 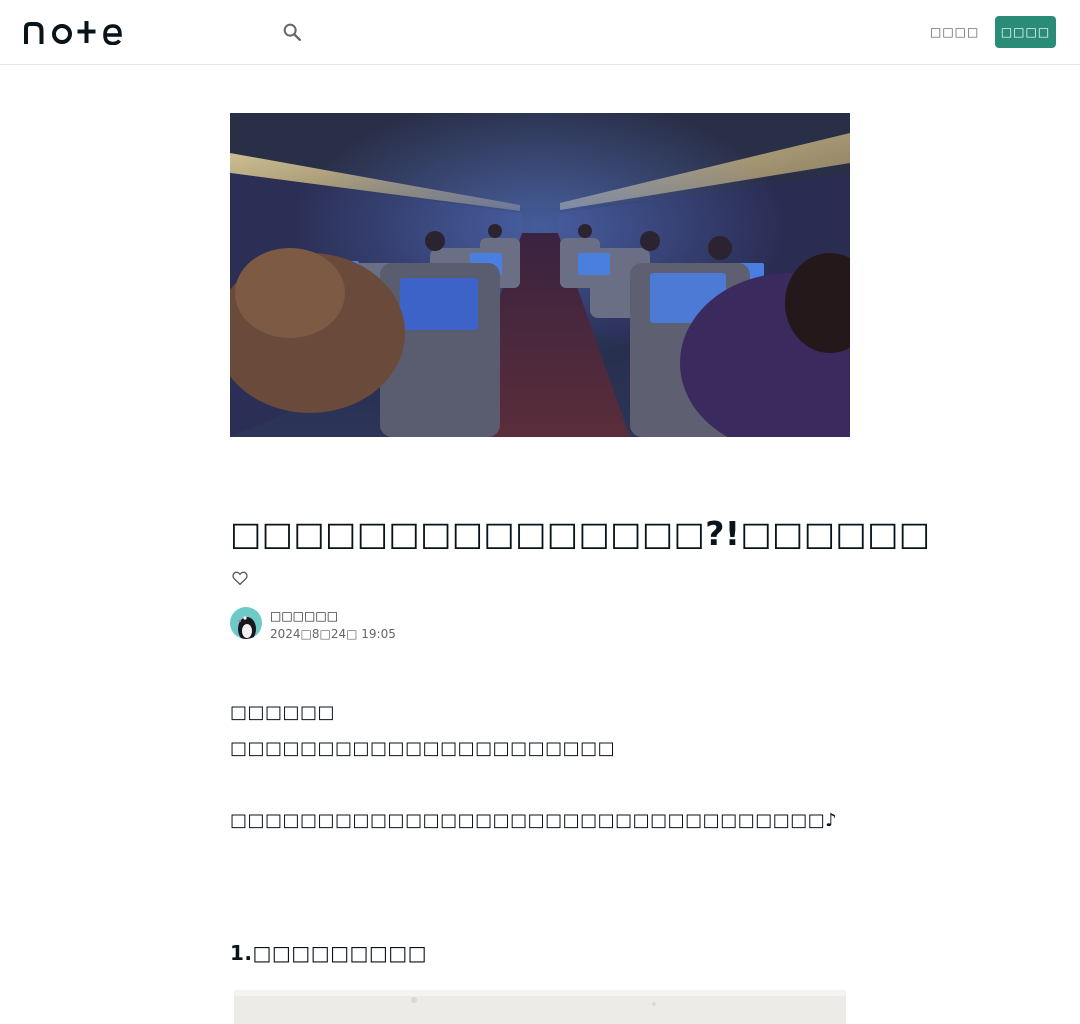 I want to click on author-avatar, so click(x=246, y=623).